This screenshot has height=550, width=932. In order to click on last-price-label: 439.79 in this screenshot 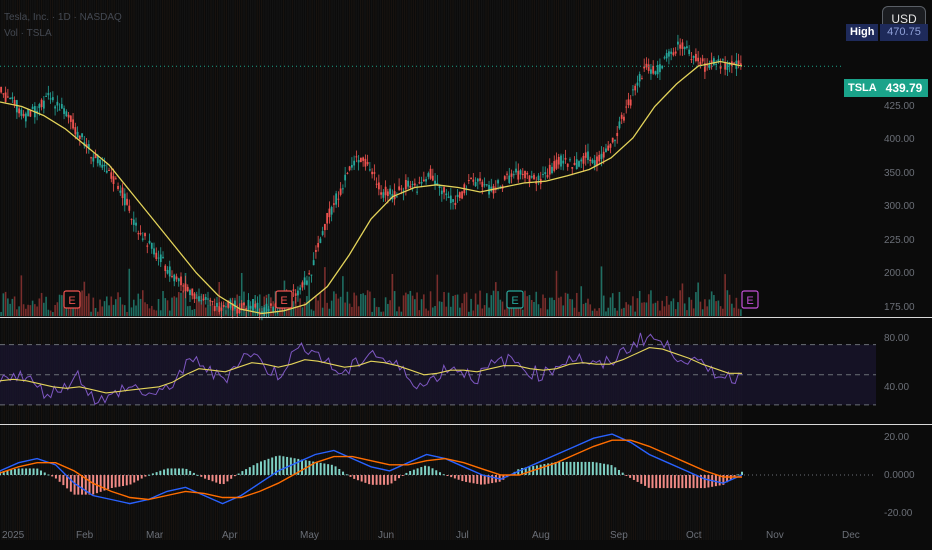, I will do `click(904, 88)`.